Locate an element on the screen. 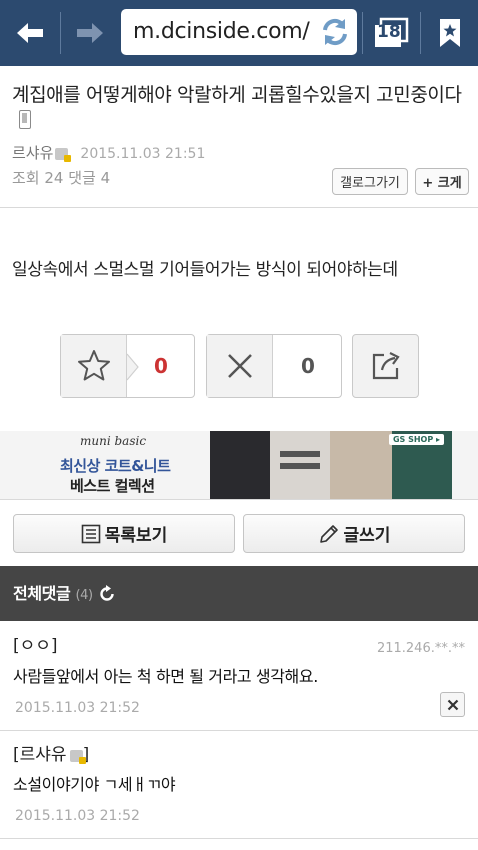 This screenshot has width=478, height=850. ad-subline: 베스트 컬렉션 is located at coordinates (112, 486).